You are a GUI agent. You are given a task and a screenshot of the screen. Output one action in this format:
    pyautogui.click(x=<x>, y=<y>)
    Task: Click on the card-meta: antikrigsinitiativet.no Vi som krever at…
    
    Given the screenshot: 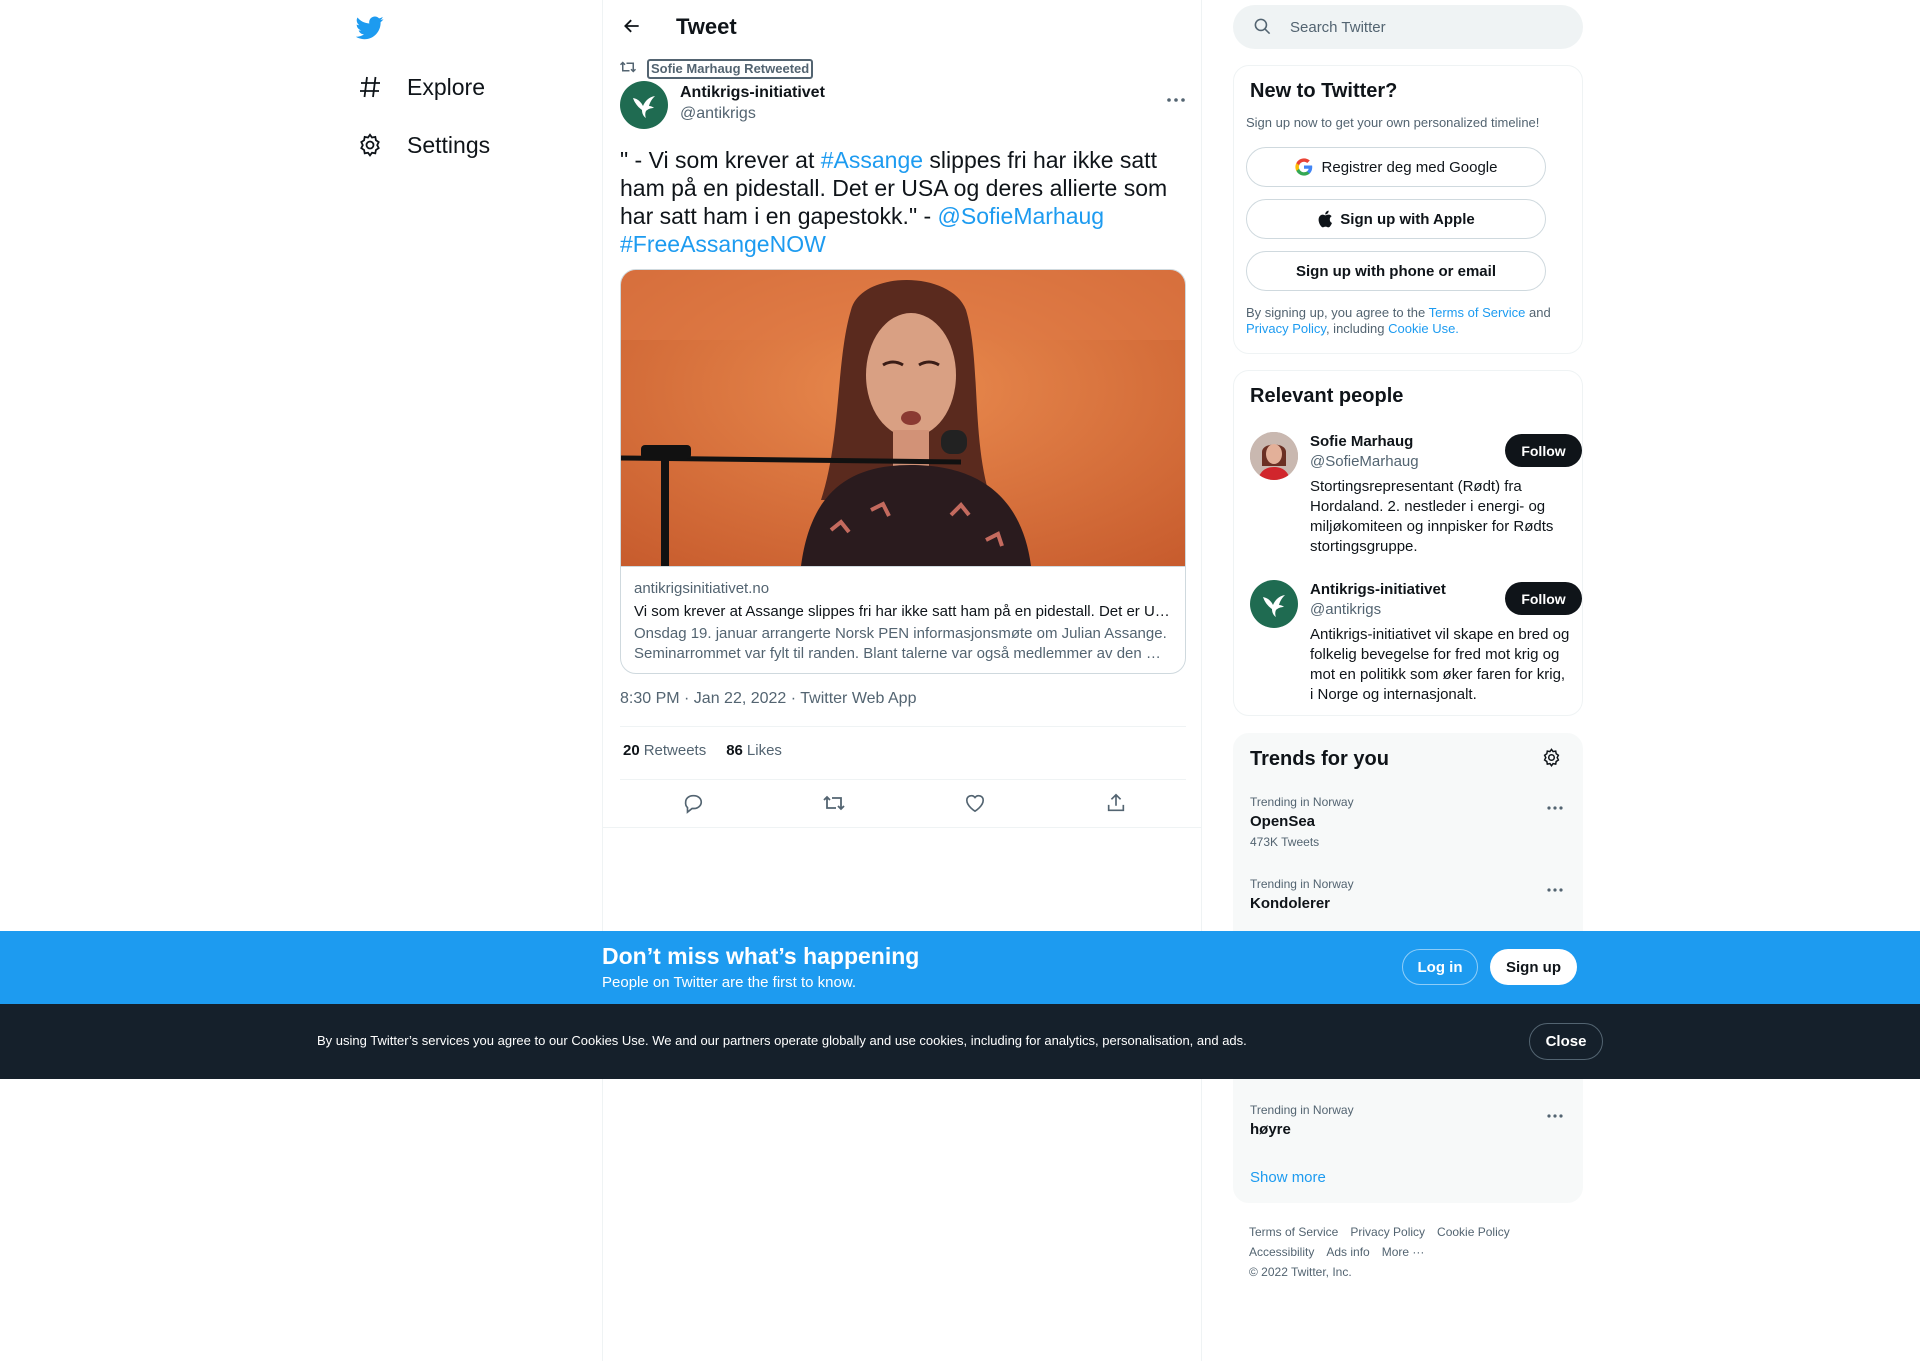 What is the action you would take?
    pyautogui.click(x=903, y=619)
    